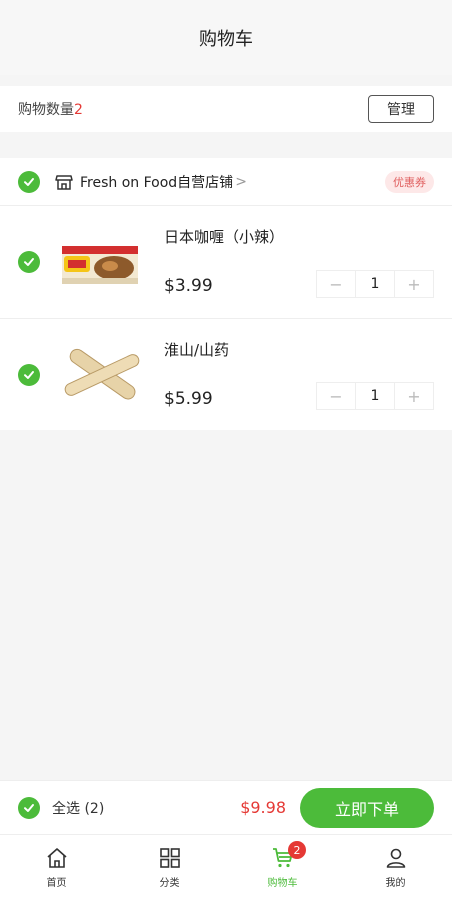  Describe the element at coordinates (226, 374) in the screenshot. I see `cart-item: 淮山/山药 $5.99 − 1 +` at that location.